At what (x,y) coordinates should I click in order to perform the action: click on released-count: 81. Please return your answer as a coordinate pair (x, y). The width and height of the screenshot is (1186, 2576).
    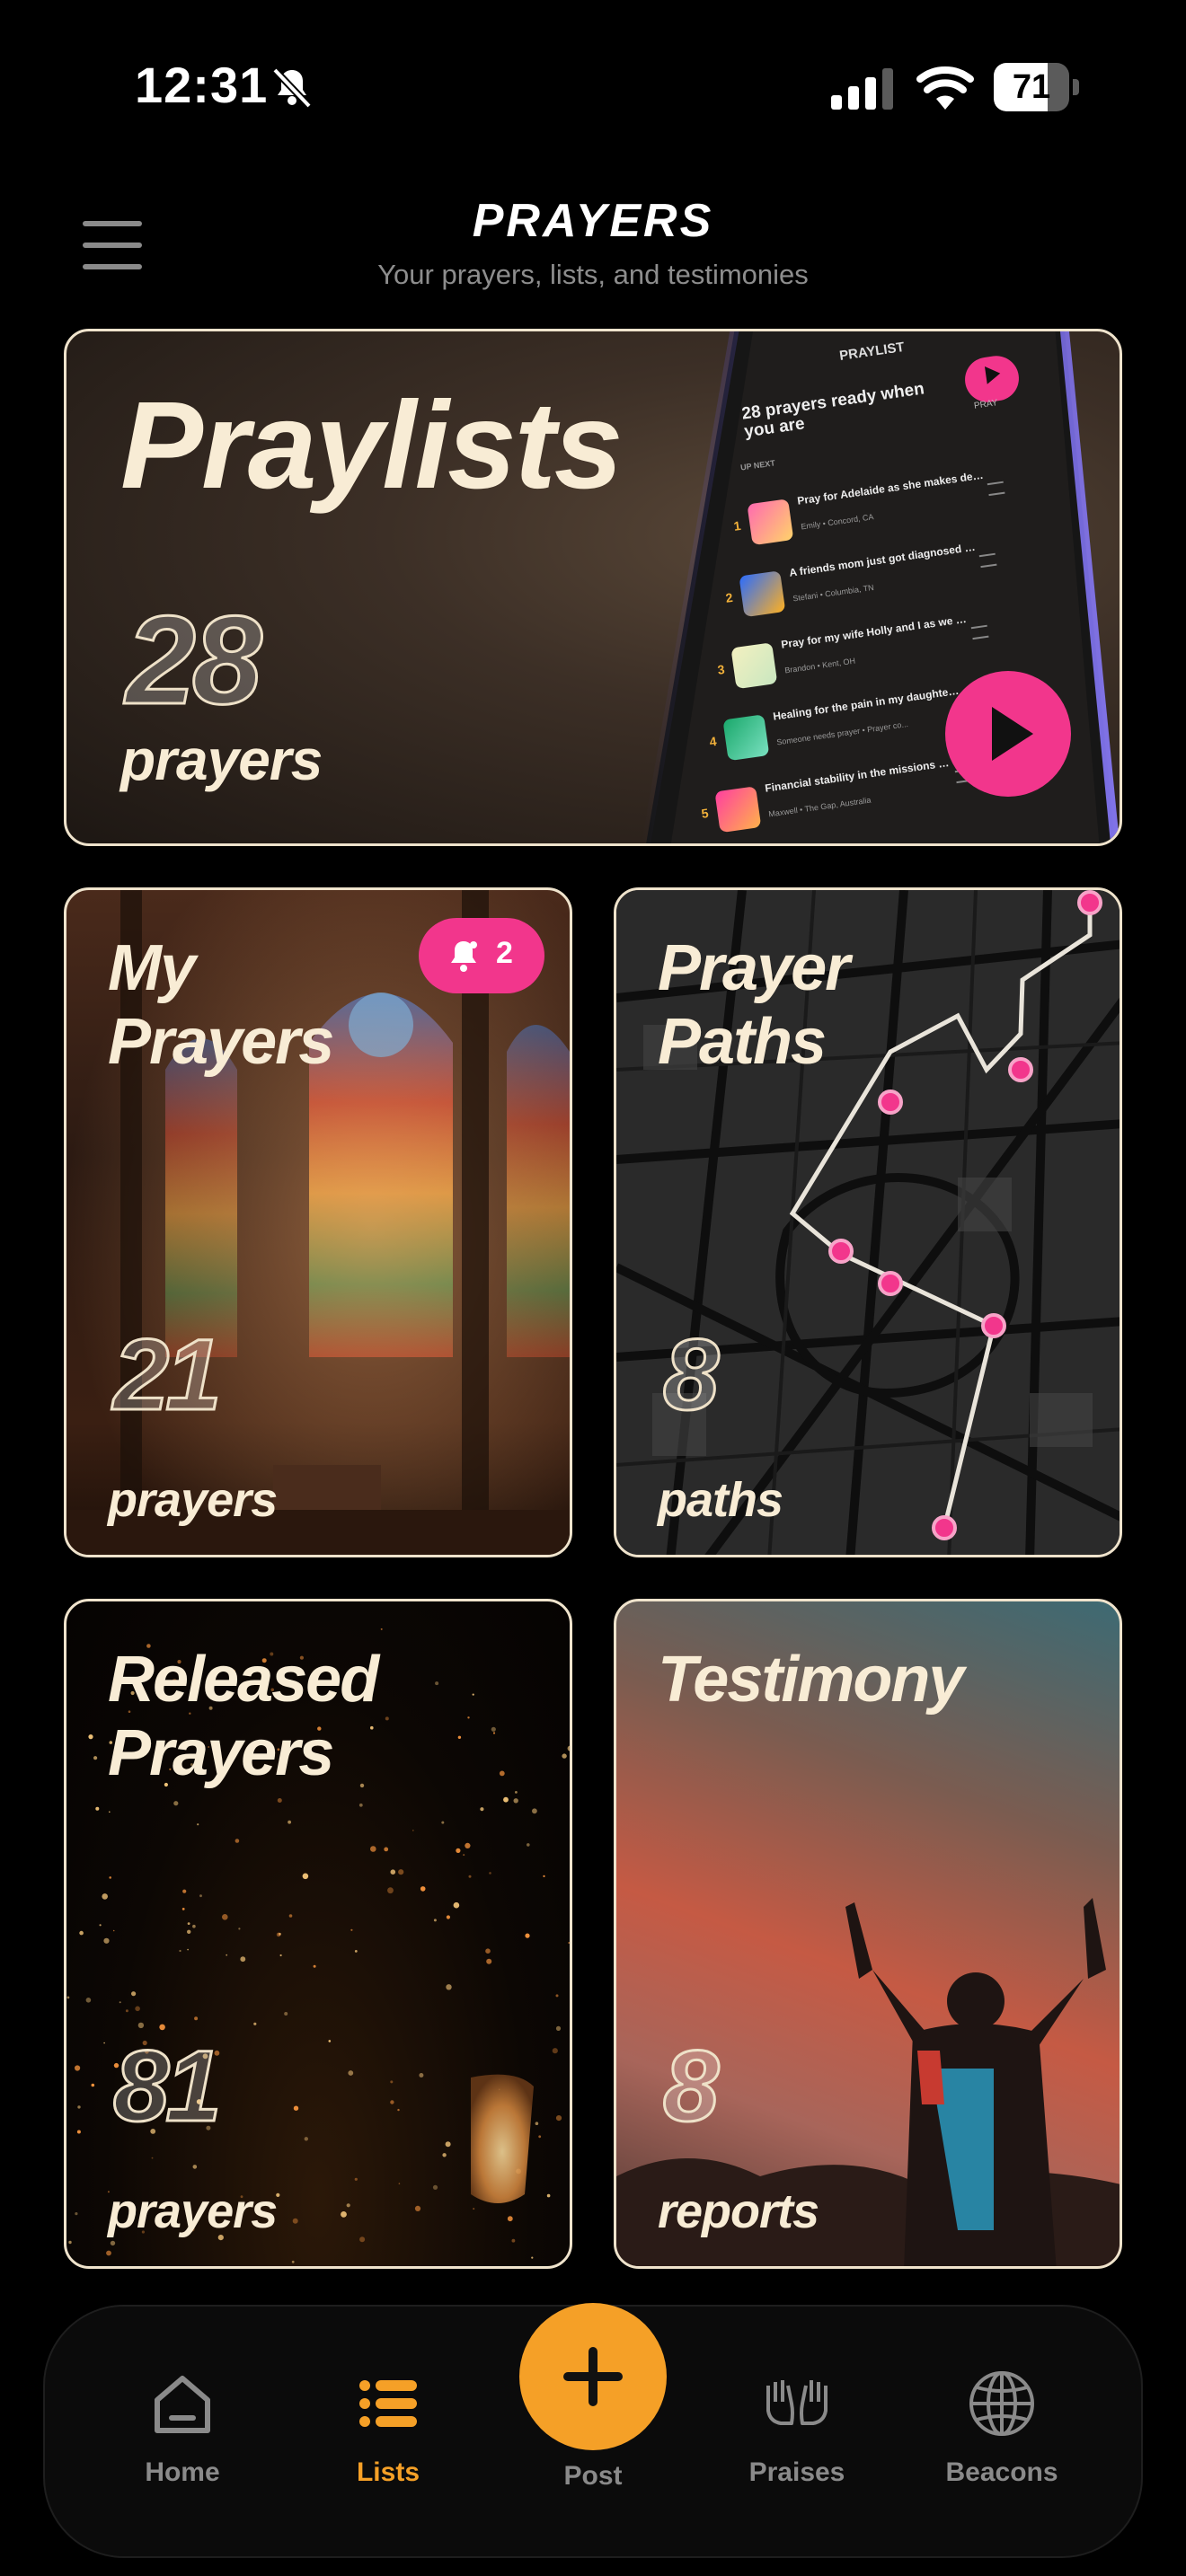
    Looking at the image, I should click on (168, 2086).